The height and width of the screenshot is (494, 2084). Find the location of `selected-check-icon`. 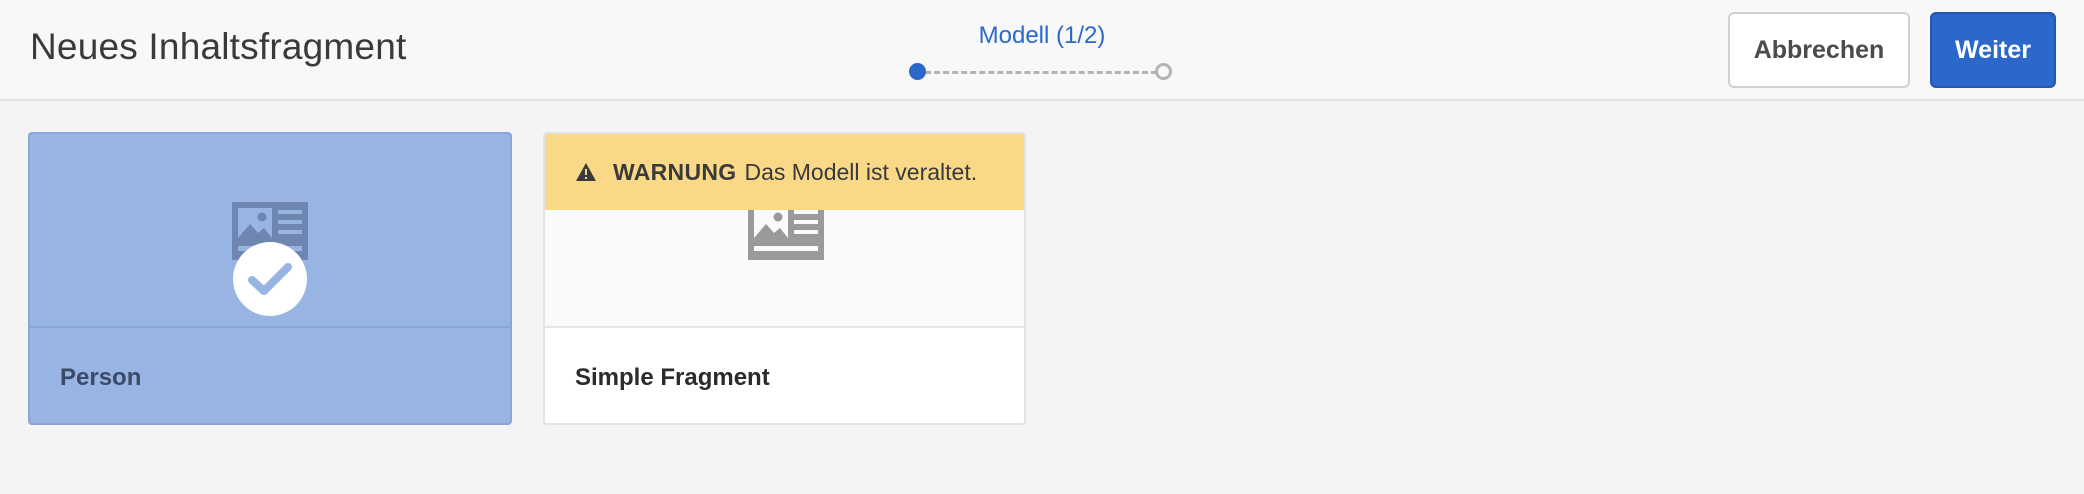

selected-check-icon is located at coordinates (270, 279).